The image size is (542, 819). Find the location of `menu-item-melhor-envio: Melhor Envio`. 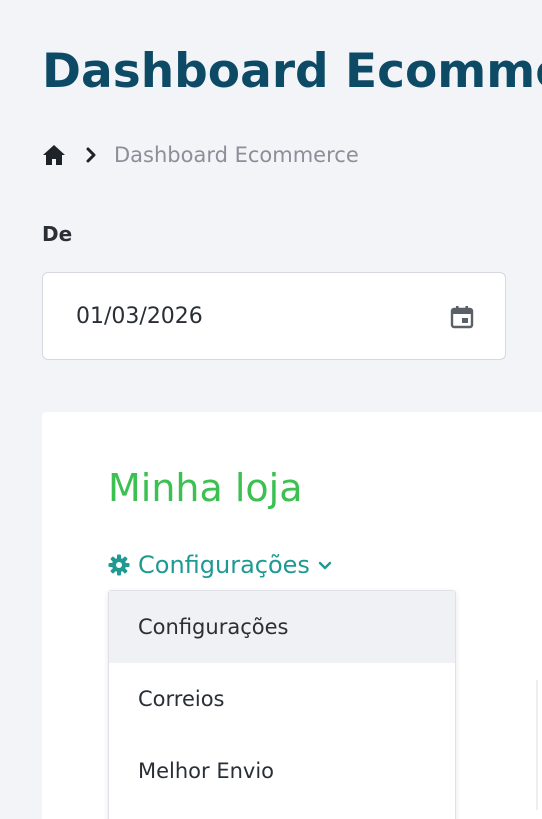

menu-item-melhor-envio: Melhor Envio is located at coordinates (282, 771).